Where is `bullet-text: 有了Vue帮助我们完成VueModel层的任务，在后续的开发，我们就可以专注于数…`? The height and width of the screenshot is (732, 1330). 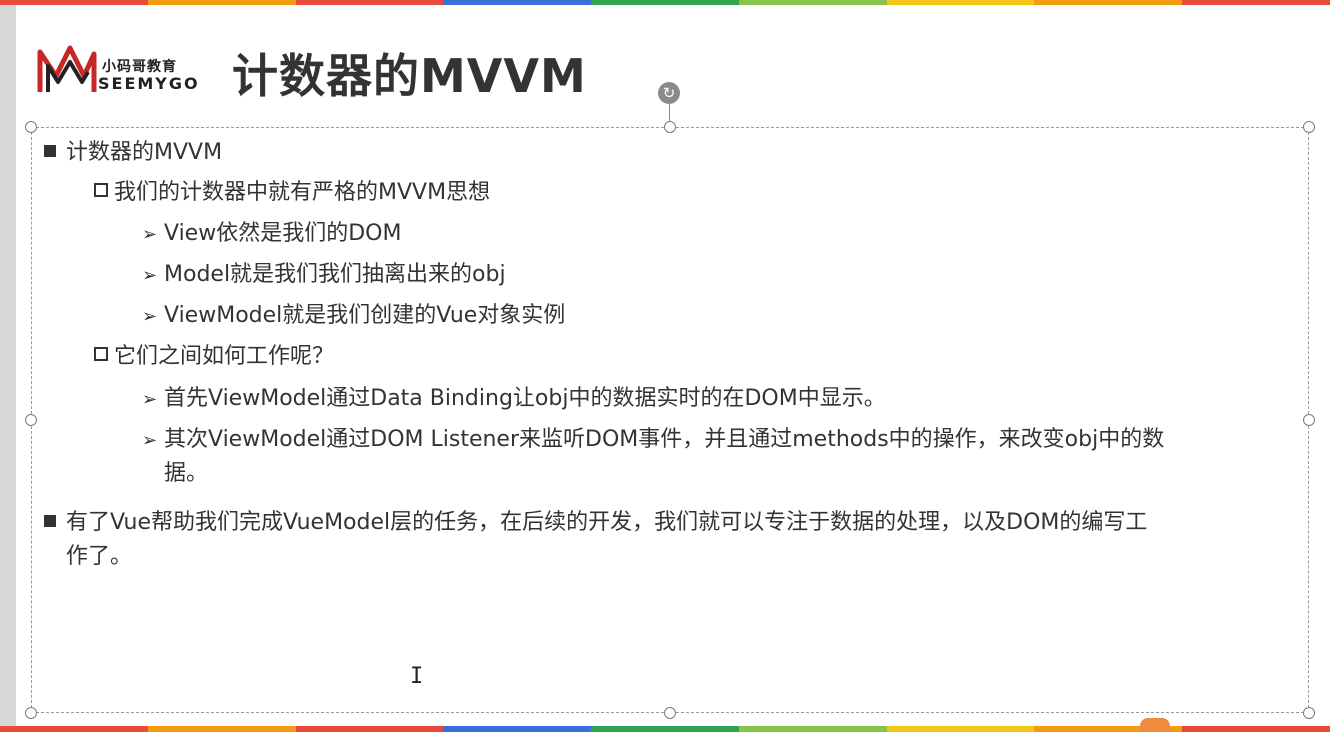 bullet-text: 有了Vue帮助我们完成VueModel层的任务，在后续的开发，我们就可以专注于数… is located at coordinates (606, 522).